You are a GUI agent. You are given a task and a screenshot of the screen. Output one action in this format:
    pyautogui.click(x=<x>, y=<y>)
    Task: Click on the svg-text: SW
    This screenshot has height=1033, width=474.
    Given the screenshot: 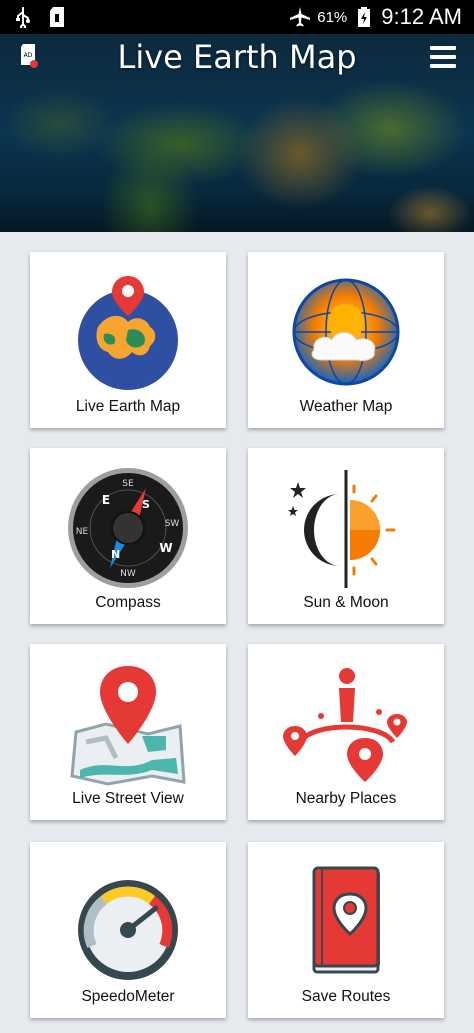 What is the action you would take?
    pyautogui.click(x=172, y=524)
    